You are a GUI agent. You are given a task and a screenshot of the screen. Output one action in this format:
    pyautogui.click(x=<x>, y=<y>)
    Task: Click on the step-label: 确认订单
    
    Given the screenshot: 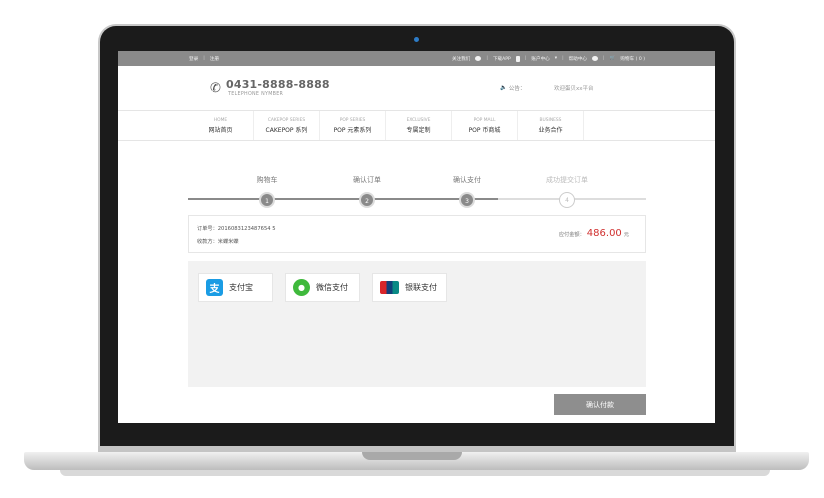 What is the action you would take?
    pyautogui.click(x=367, y=180)
    